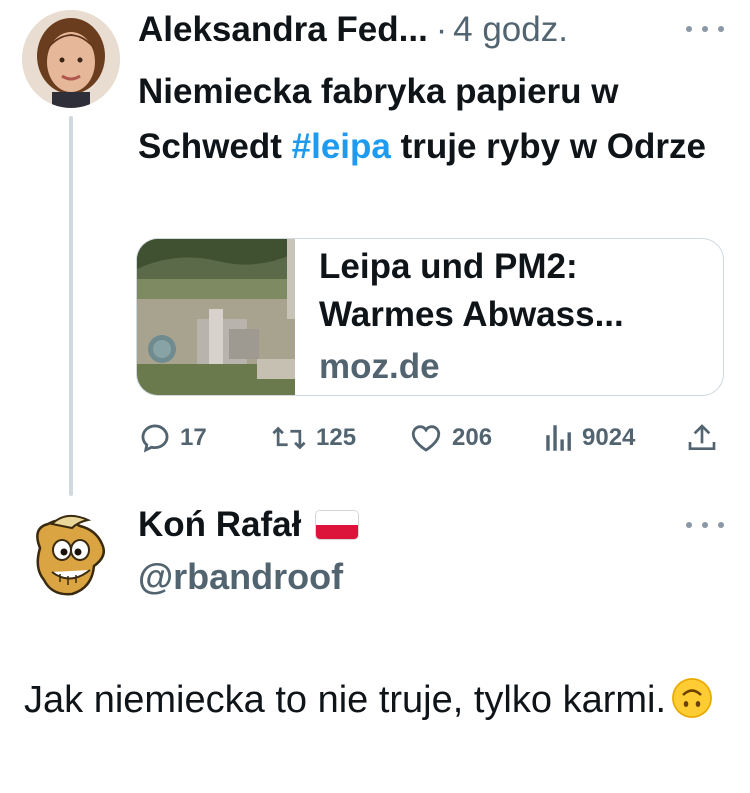 The image size is (750, 793). Describe the element at coordinates (289, 438) in the screenshot. I see `retweet-icon` at that location.